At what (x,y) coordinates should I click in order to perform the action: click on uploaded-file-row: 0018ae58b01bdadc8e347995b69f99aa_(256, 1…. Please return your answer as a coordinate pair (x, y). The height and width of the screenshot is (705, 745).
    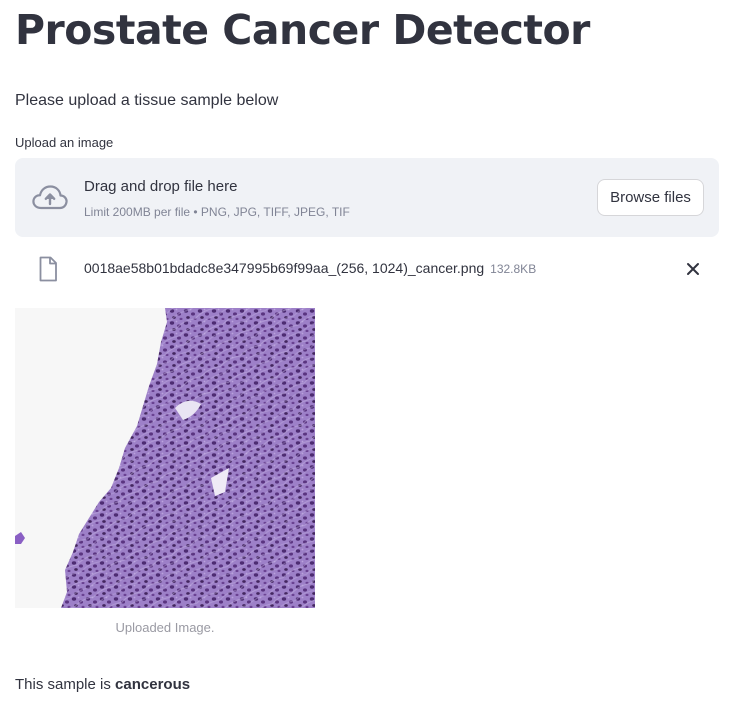
    Looking at the image, I should click on (367, 269).